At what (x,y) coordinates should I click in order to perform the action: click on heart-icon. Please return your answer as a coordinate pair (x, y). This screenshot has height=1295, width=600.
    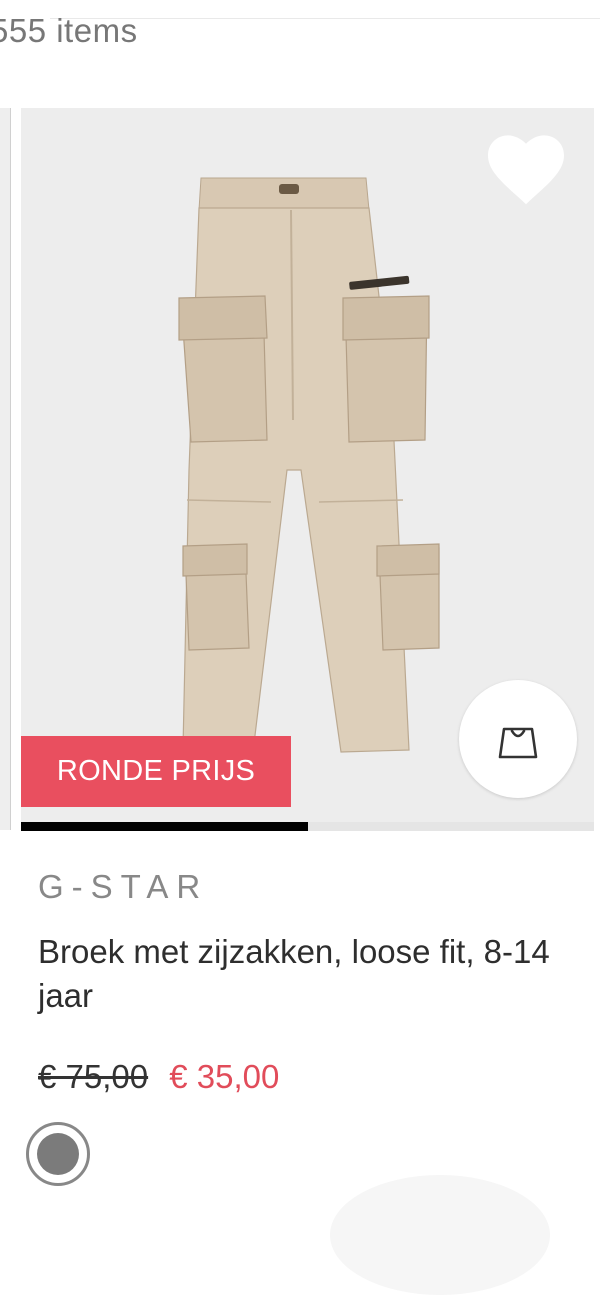
    Looking at the image, I should click on (526, 170).